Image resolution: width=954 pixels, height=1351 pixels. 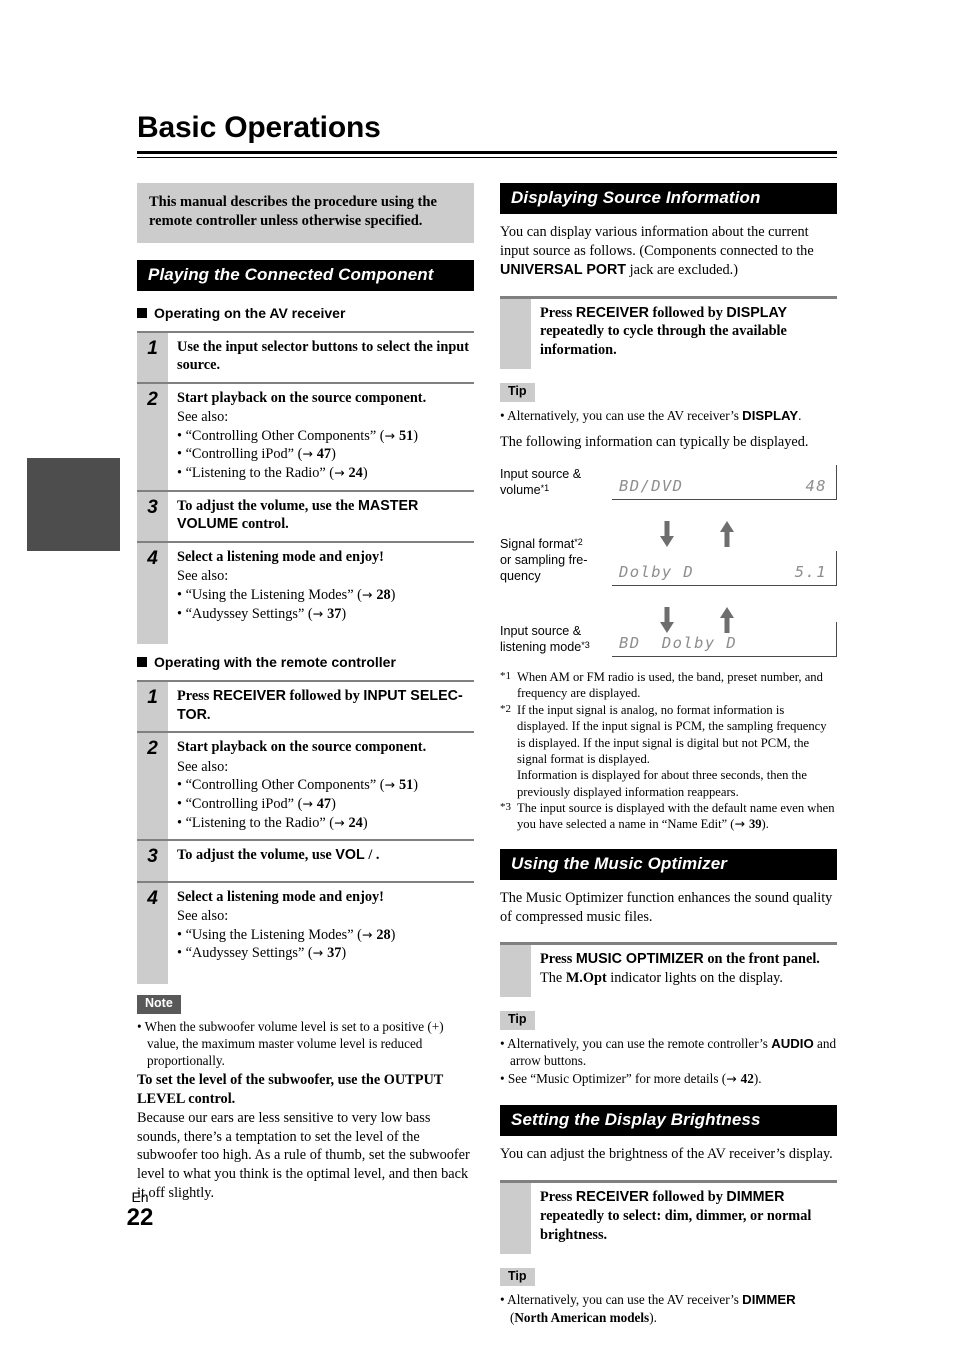 What do you see at coordinates (250, 312) in the screenshot?
I see `subheading-label: Operating on the AV receiver` at bounding box center [250, 312].